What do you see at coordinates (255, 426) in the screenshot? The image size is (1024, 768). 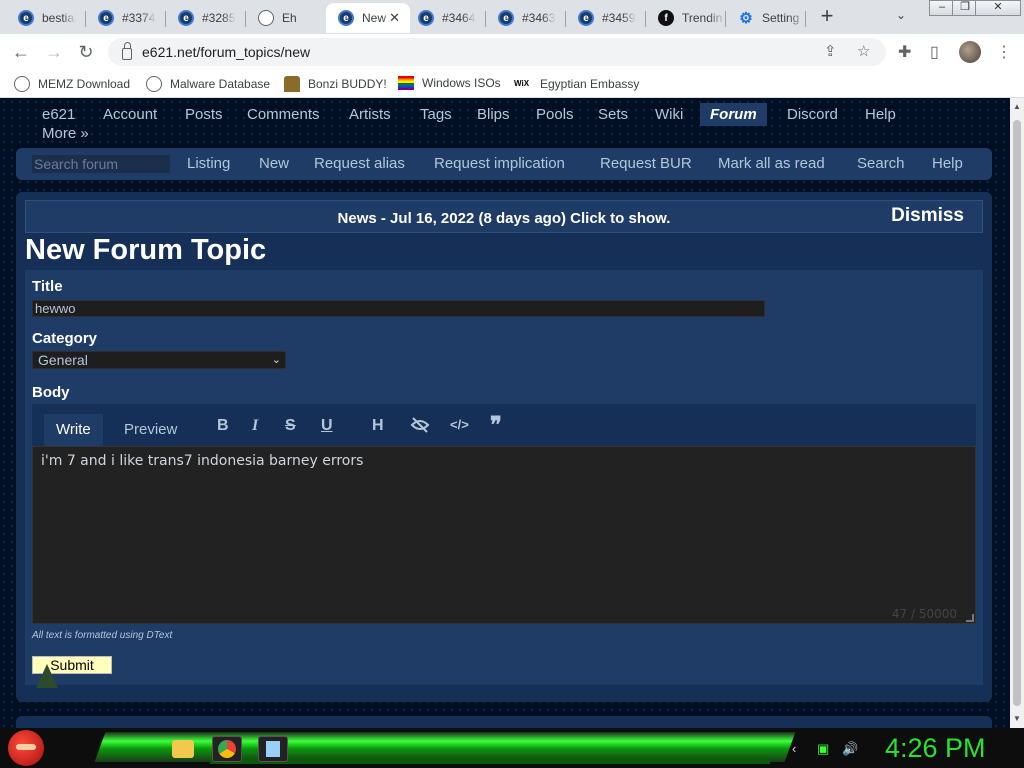 I see `italic-button: I` at bounding box center [255, 426].